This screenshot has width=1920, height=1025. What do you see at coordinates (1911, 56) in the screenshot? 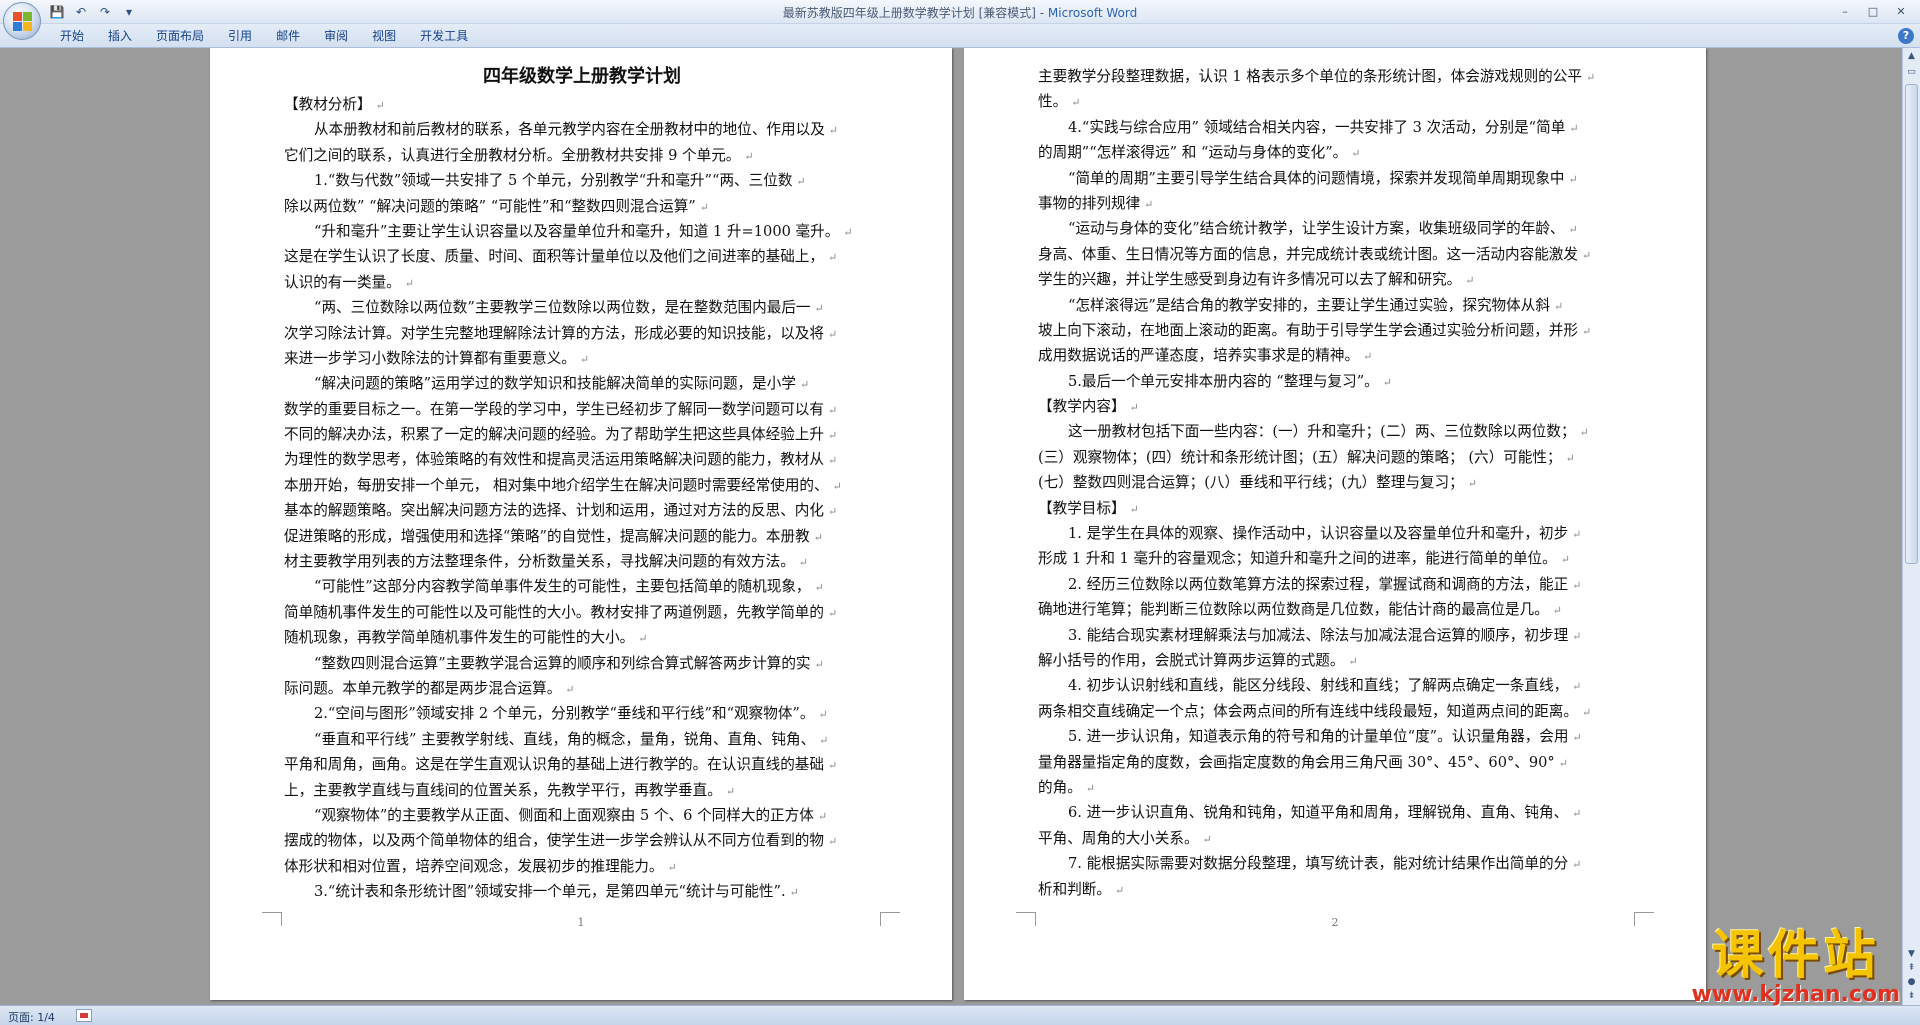
I see `scroll-up-icon: ▲` at bounding box center [1911, 56].